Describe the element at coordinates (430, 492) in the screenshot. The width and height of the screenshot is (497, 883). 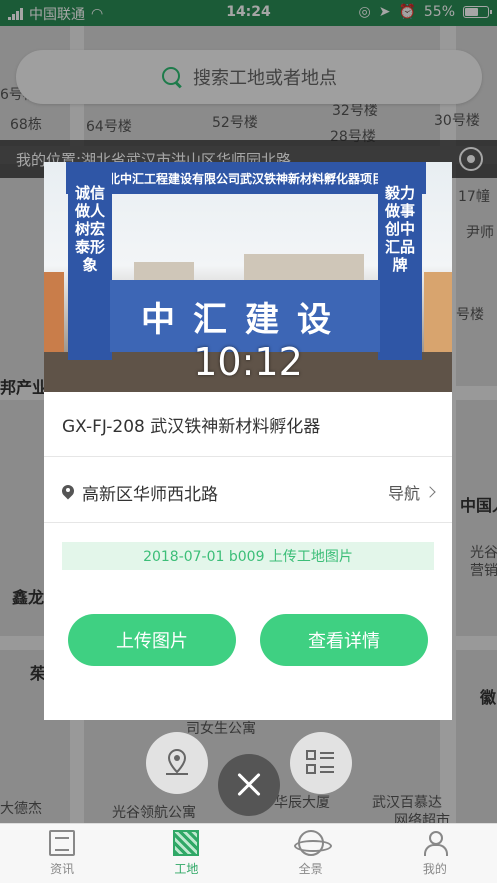
I see `chevron-right-icon` at that location.